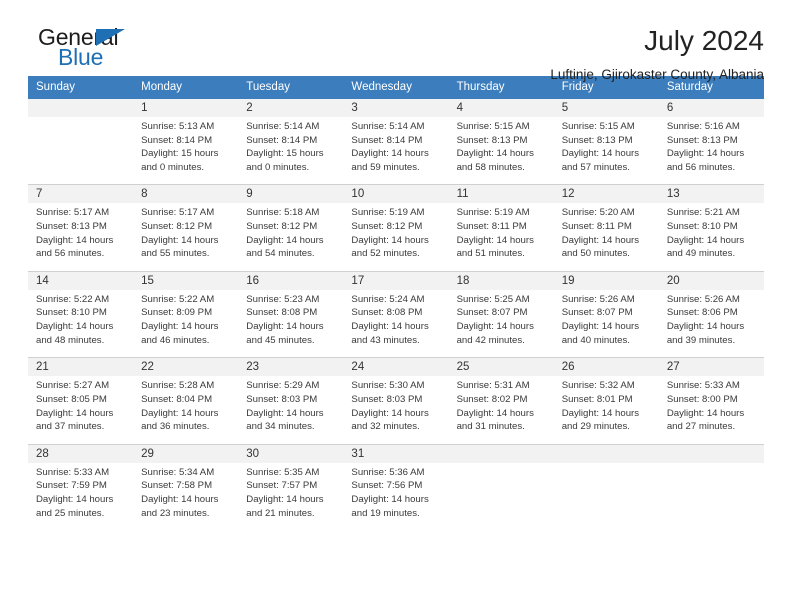 Image resolution: width=792 pixels, height=612 pixels. What do you see at coordinates (711, 108) in the screenshot?
I see `day-number: 6` at bounding box center [711, 108].